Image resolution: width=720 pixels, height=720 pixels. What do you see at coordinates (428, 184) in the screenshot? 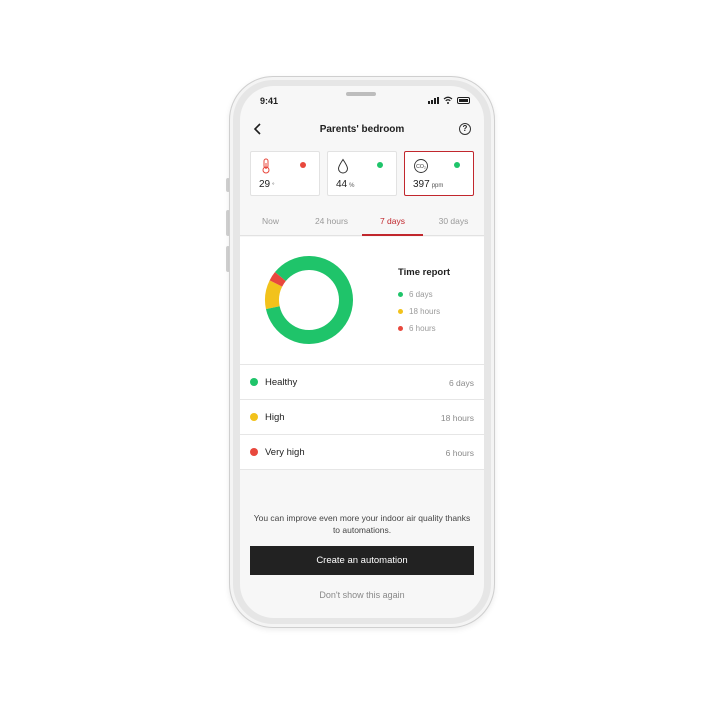
I see `metric-value: 397 ppm` at bounding box center [428, 184].